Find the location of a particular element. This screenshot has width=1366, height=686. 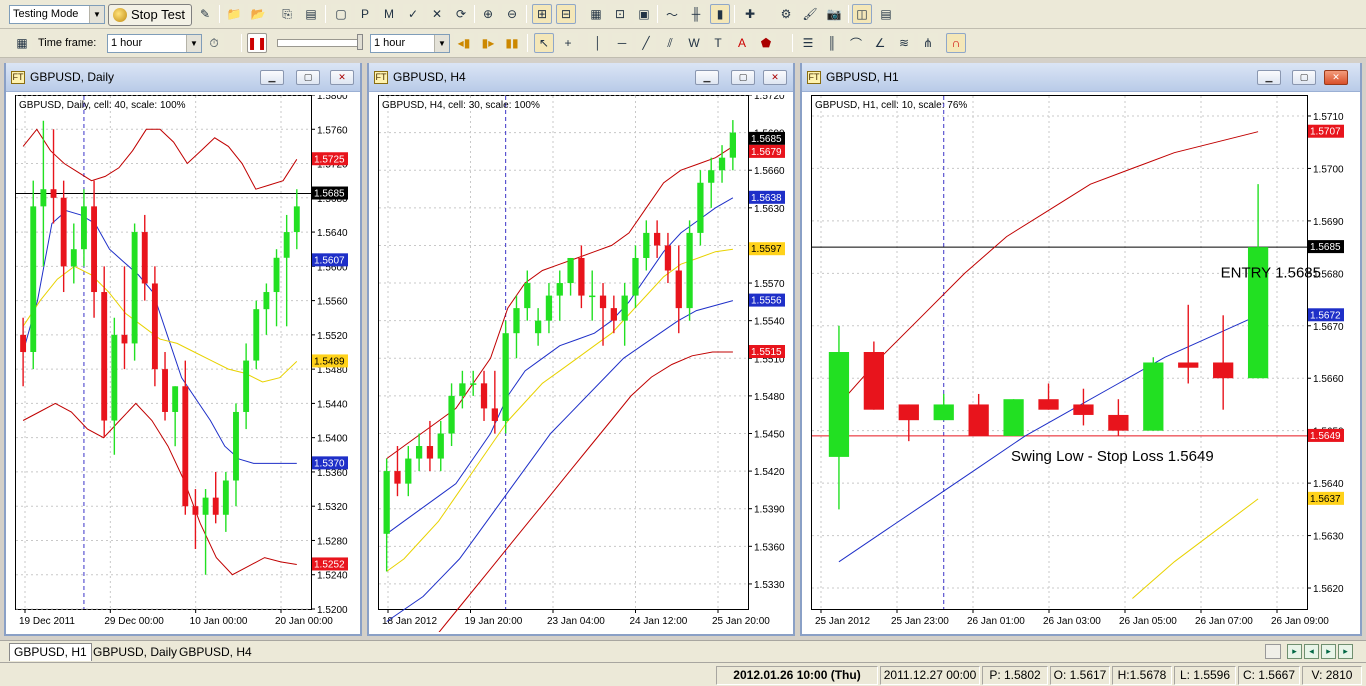

tab-prev-icon: ◂ is located at coordinates (1311, 651).